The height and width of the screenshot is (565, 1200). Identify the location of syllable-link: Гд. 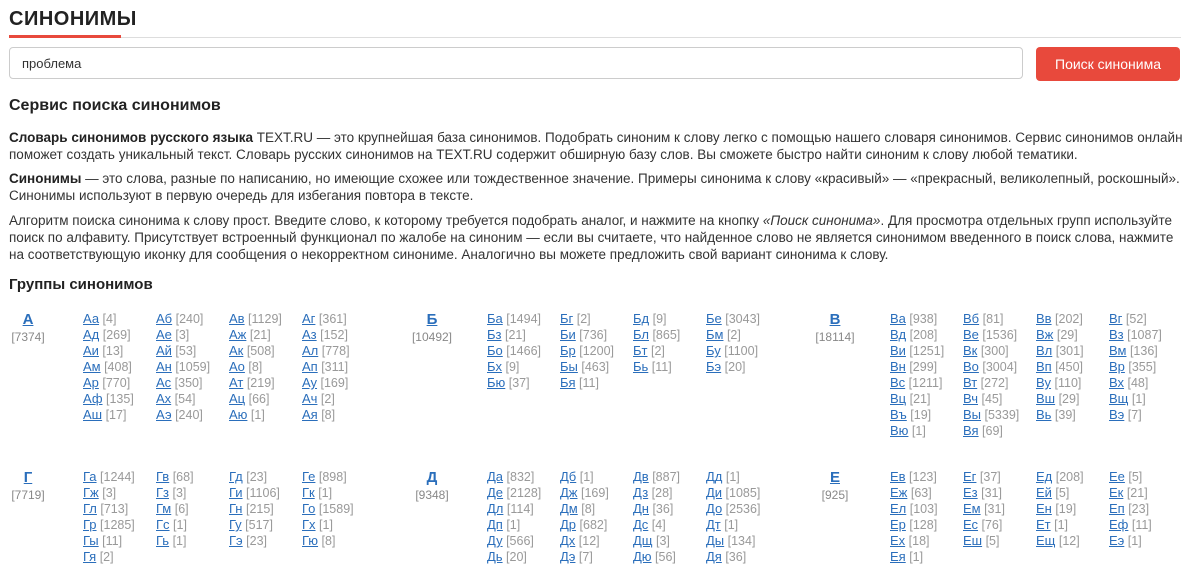
(236, 476).